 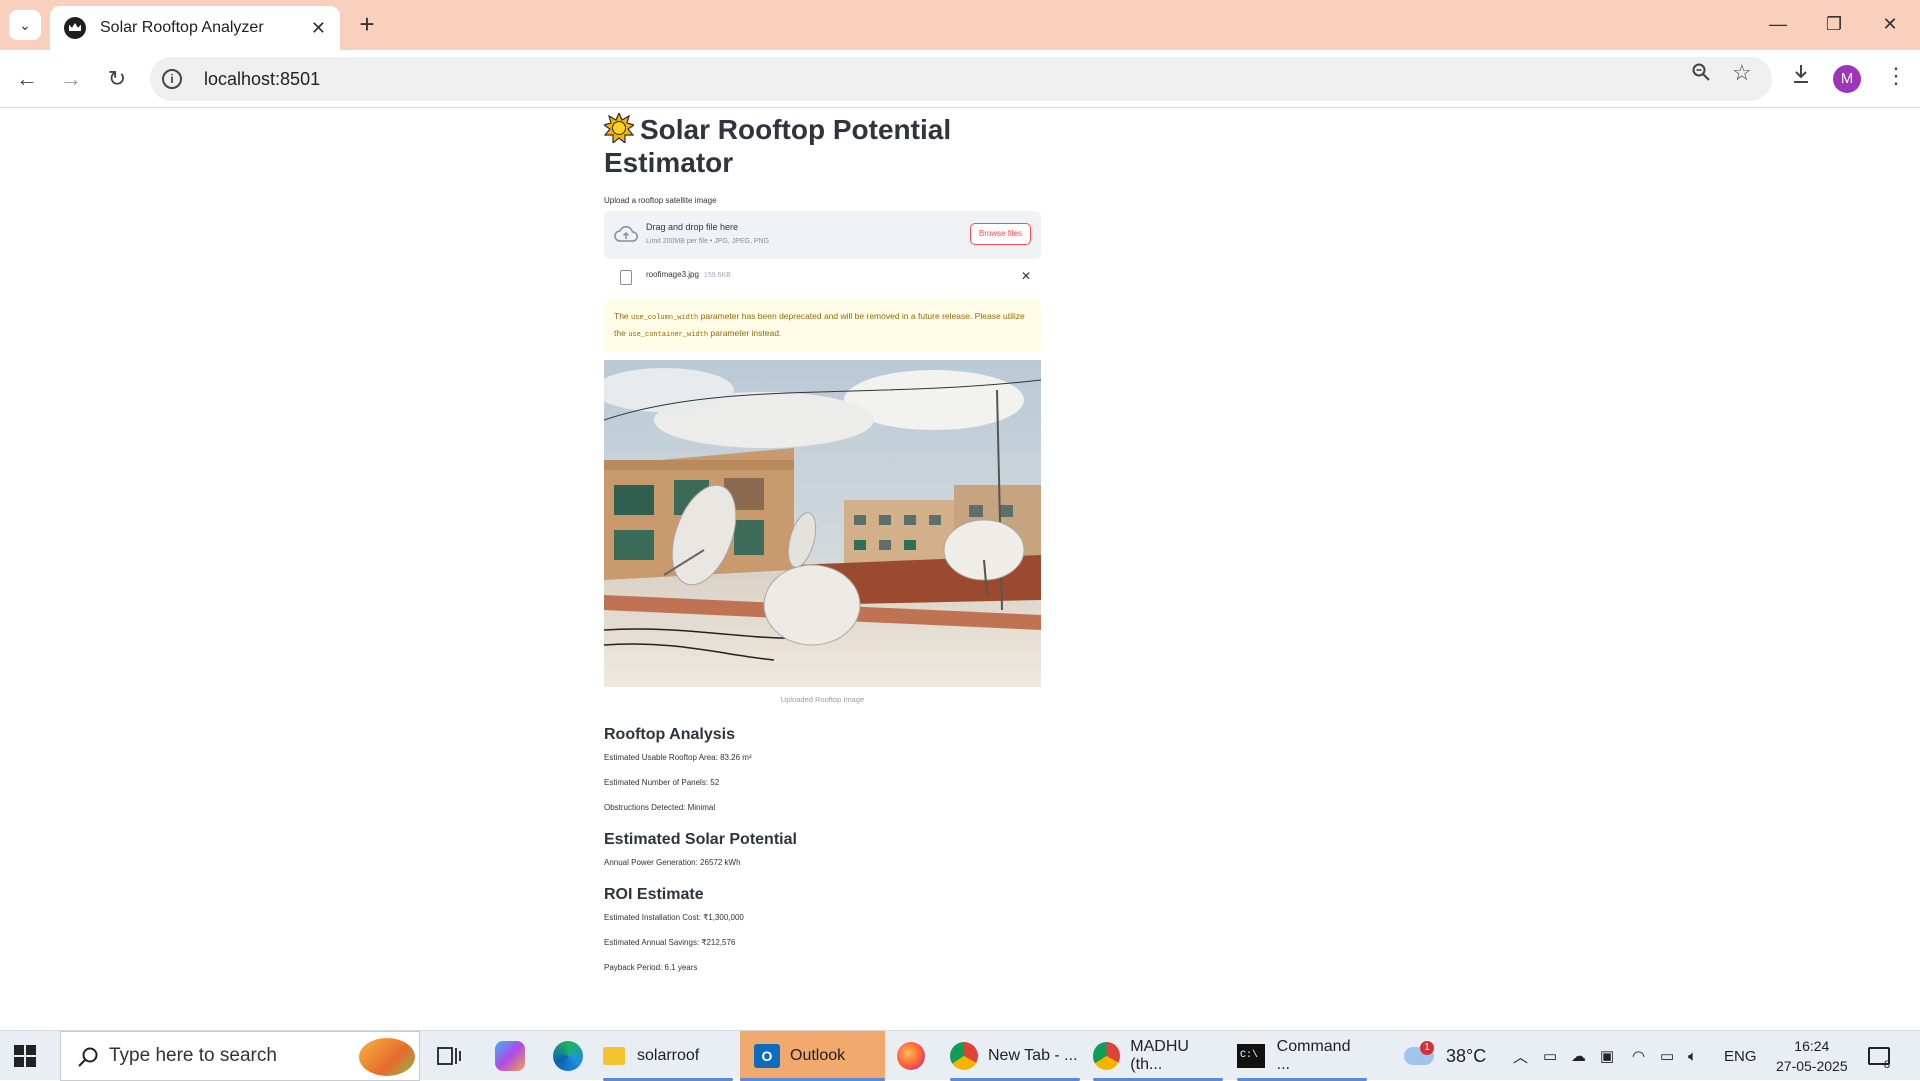 I want to click on taskbar-outlook: O Outlook, so click(x=812, y=1056).